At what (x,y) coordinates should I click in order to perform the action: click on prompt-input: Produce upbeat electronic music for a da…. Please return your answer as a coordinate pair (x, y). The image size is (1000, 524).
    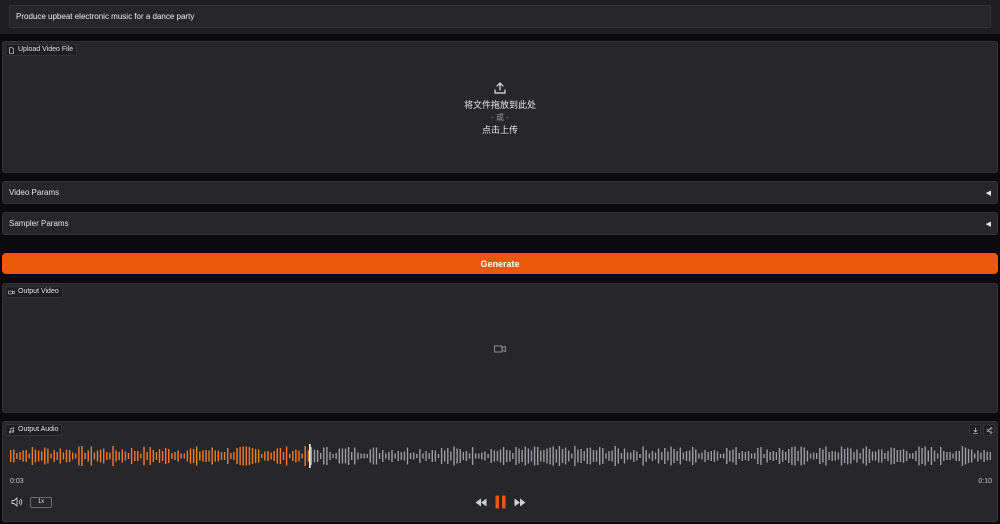
    Looking at the image, I should click on (500, 16).